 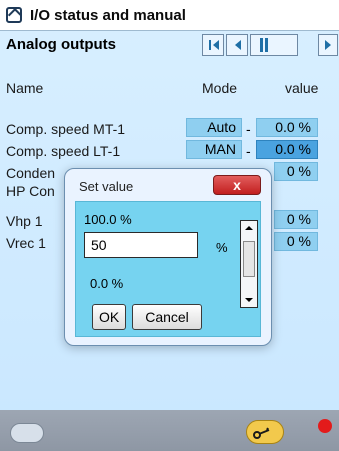 I want to click on unit-label: %, so click(x=222, y=247).